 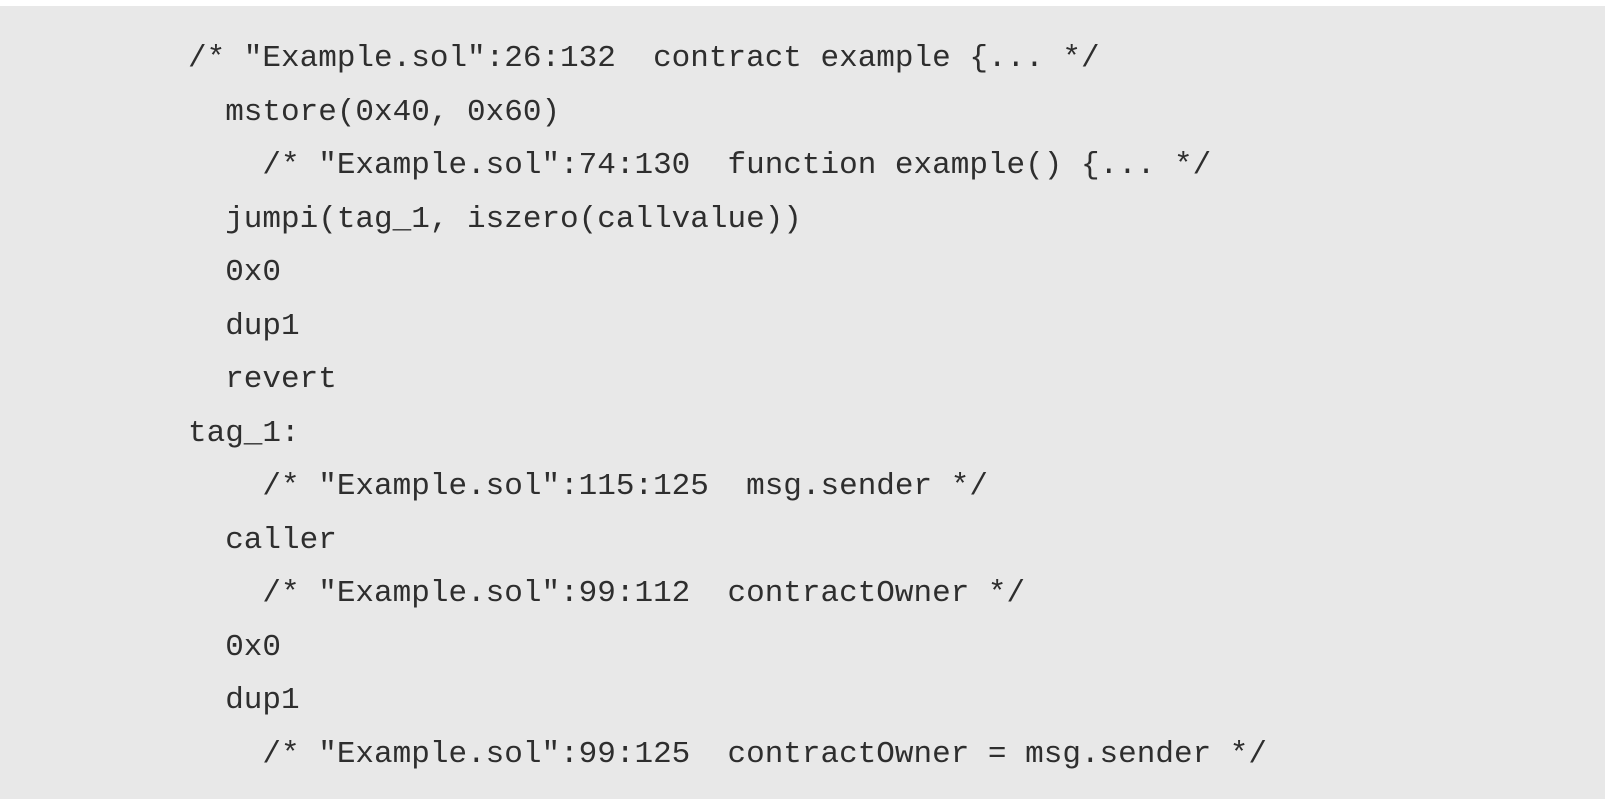 I want to click on code-line: /* "Example.sol":99:112 contractOwner */, so click(x=607, y=593).